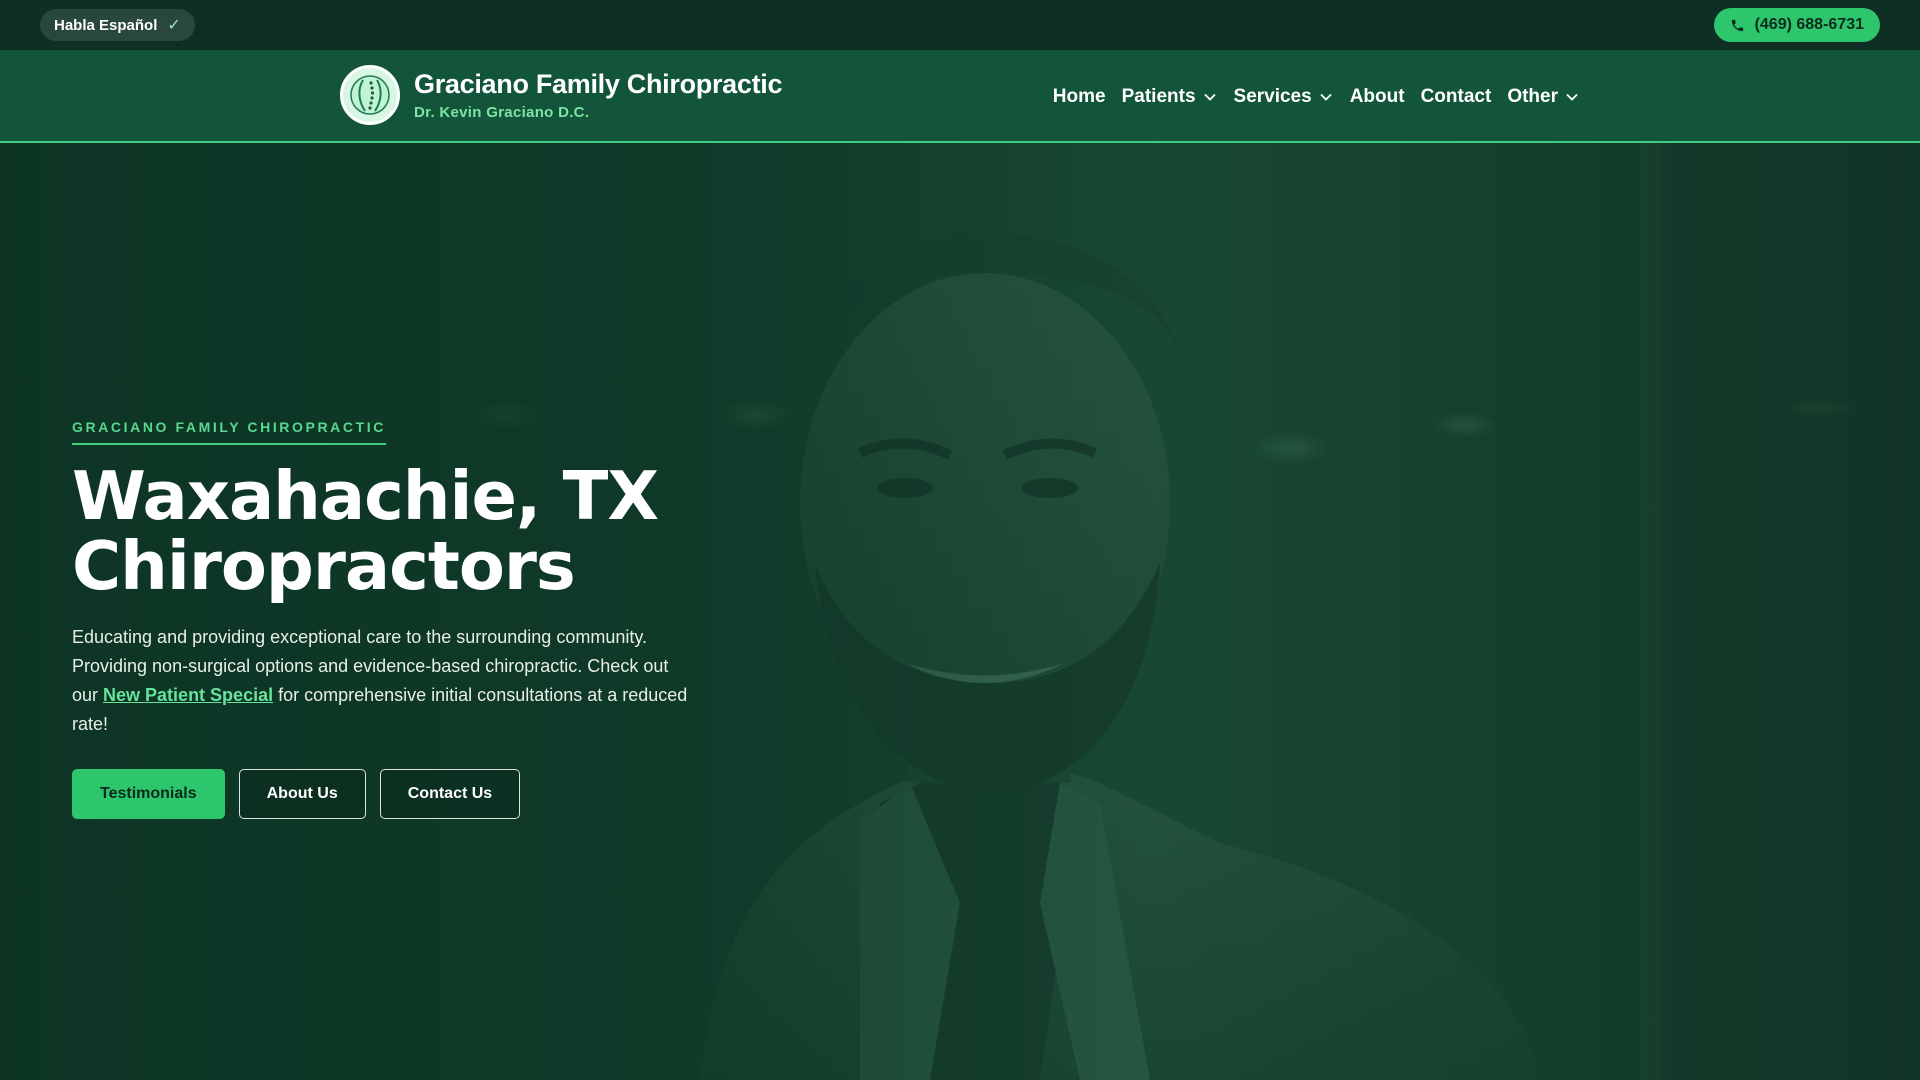  What do you see at coordinates (324, 566) in the screenshot?
I see `headline-line-2: Chiropractors` at bounding box center [324, 566].